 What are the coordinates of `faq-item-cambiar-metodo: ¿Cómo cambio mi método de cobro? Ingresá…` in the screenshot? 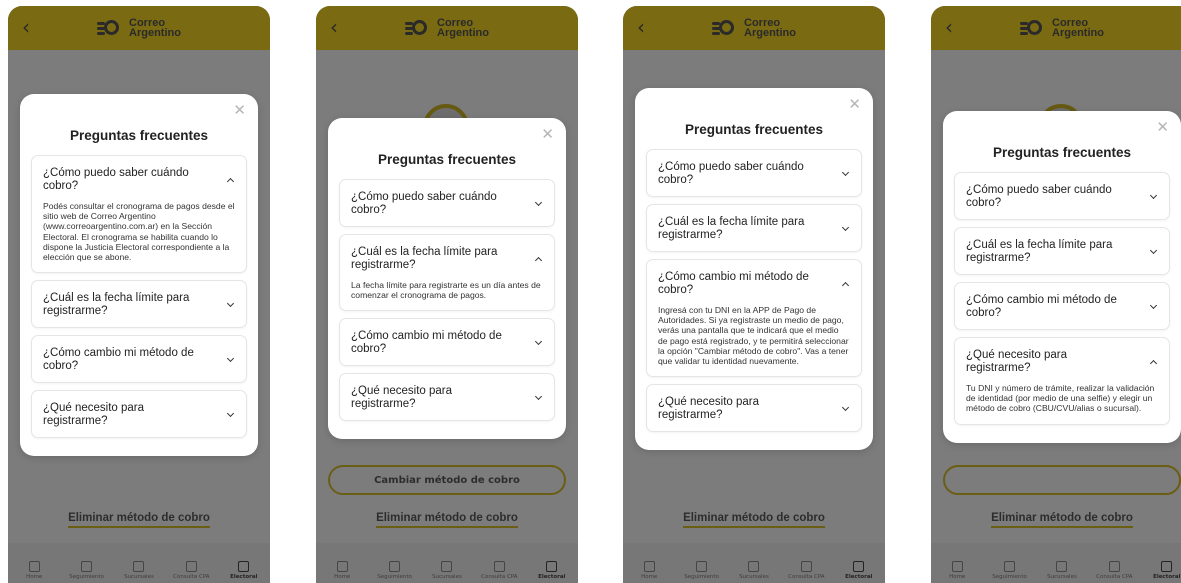 It's located at (754, 318).